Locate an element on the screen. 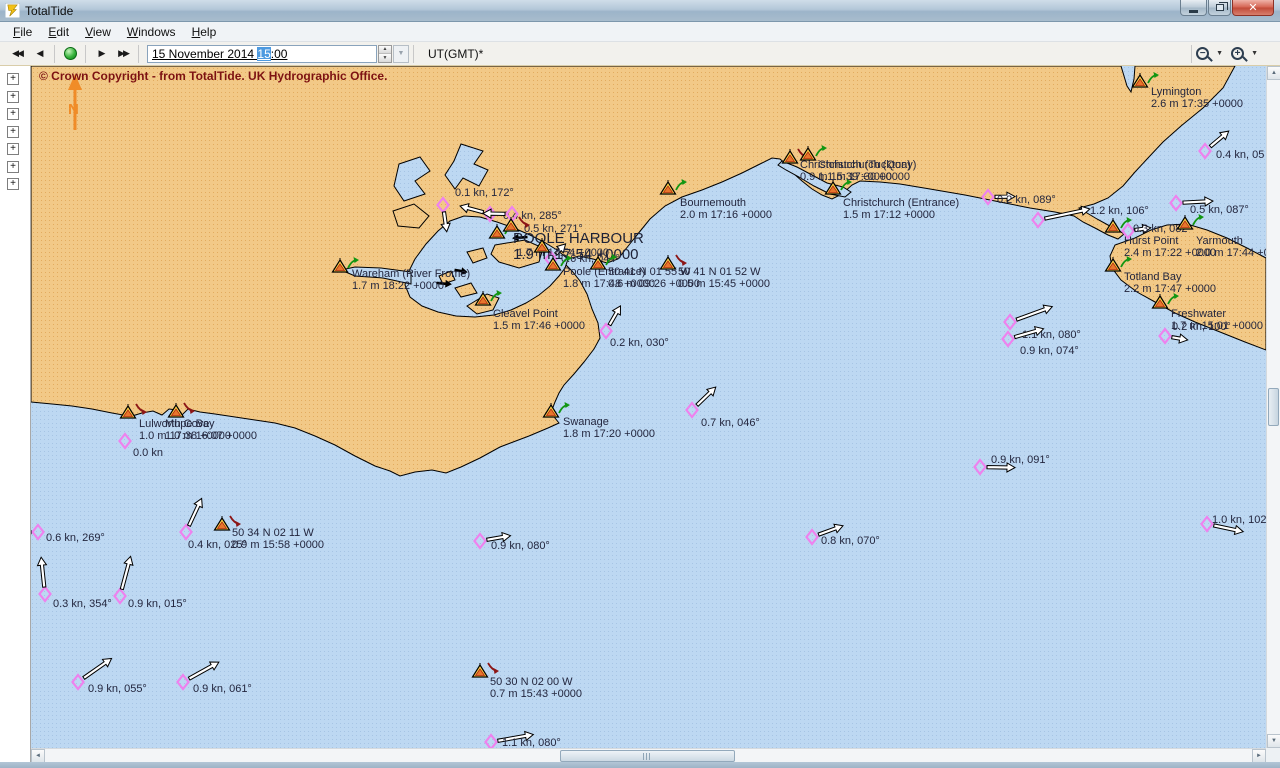 Image resolution: width=1280 pixels, height=768 pixels. current-label: 0.9 kn, 061° is located at coordinates (222, 689).